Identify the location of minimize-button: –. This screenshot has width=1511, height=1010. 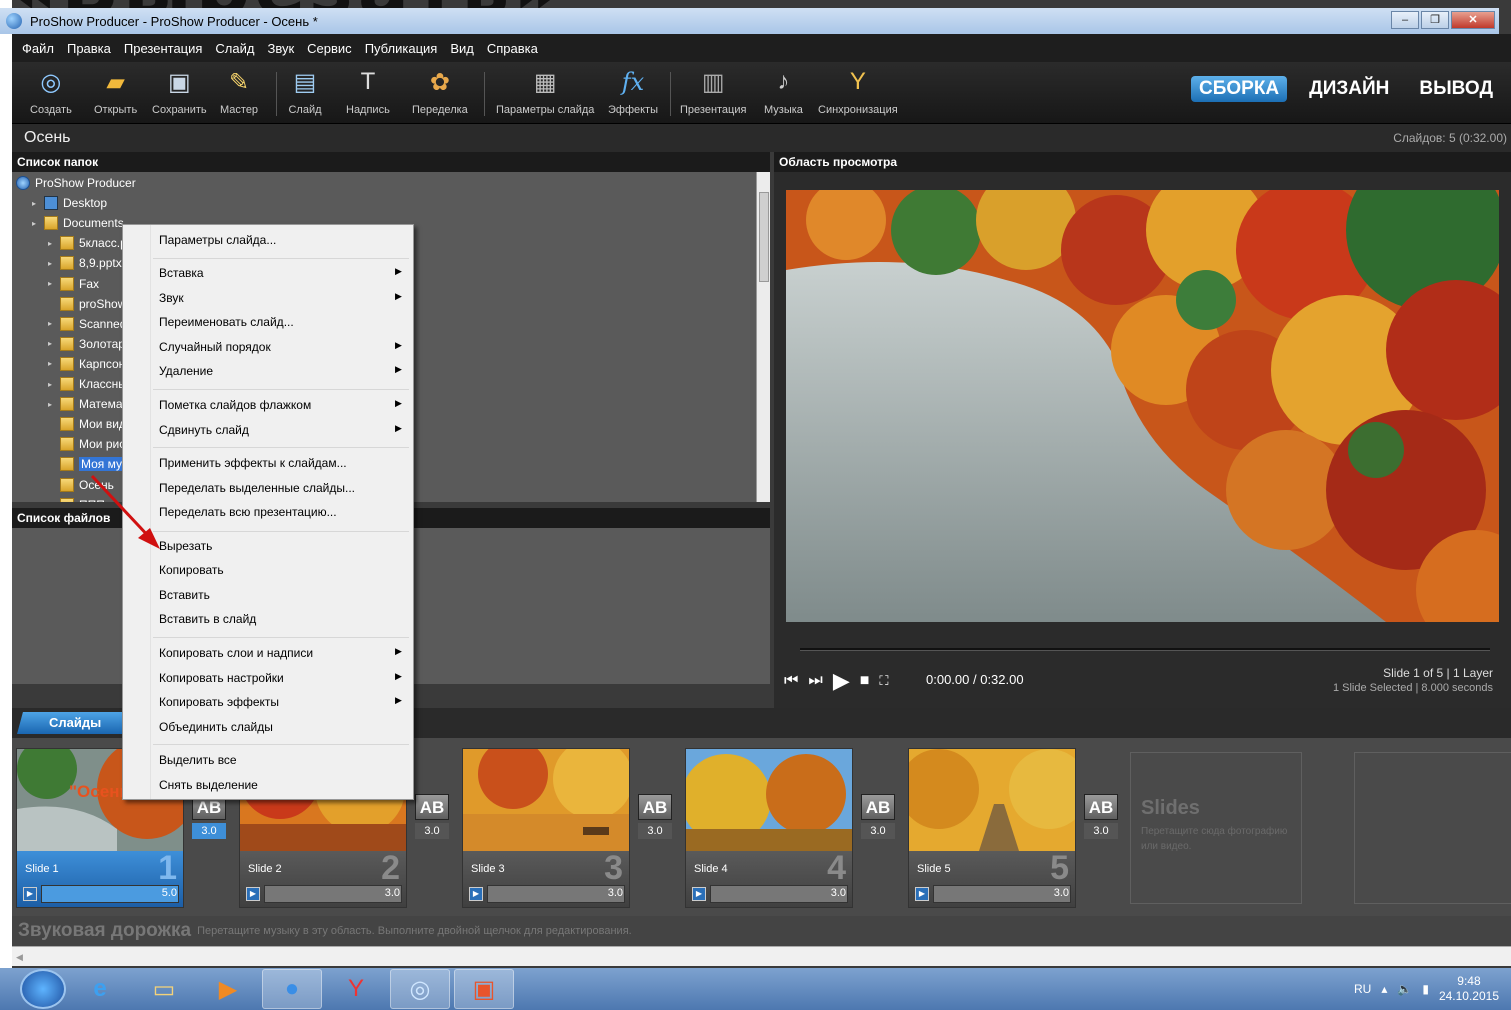
(1405, 20).